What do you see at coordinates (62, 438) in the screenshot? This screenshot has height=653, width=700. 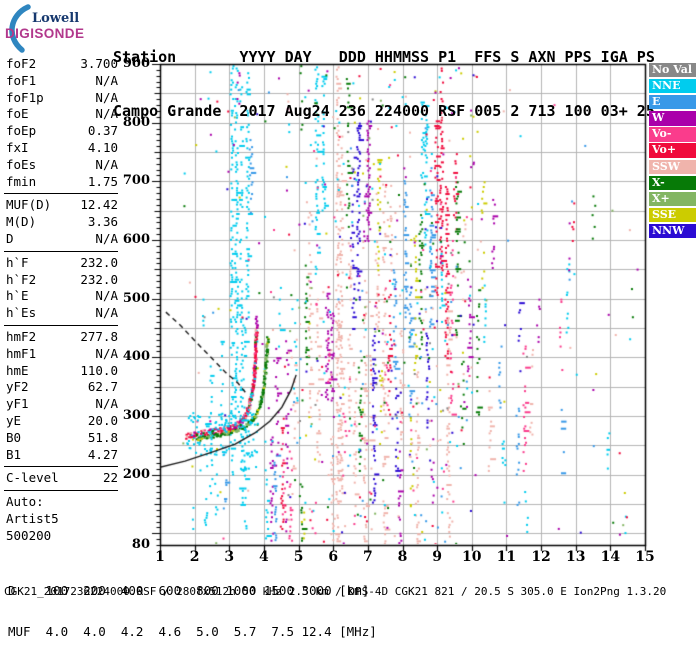 I see `param-row: B0 51.8` at bounding box center [62, 438].